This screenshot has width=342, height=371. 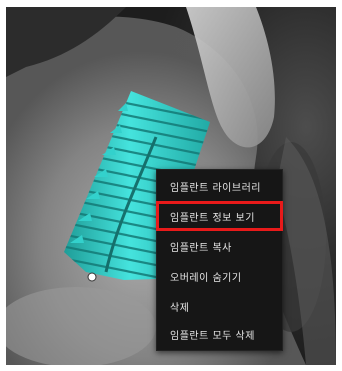 What do you see at coordinates (219, 246) in the screenshot?
I see `menu-item-copy-implant: 임플란트 복사` at bounding box center [219, 246].